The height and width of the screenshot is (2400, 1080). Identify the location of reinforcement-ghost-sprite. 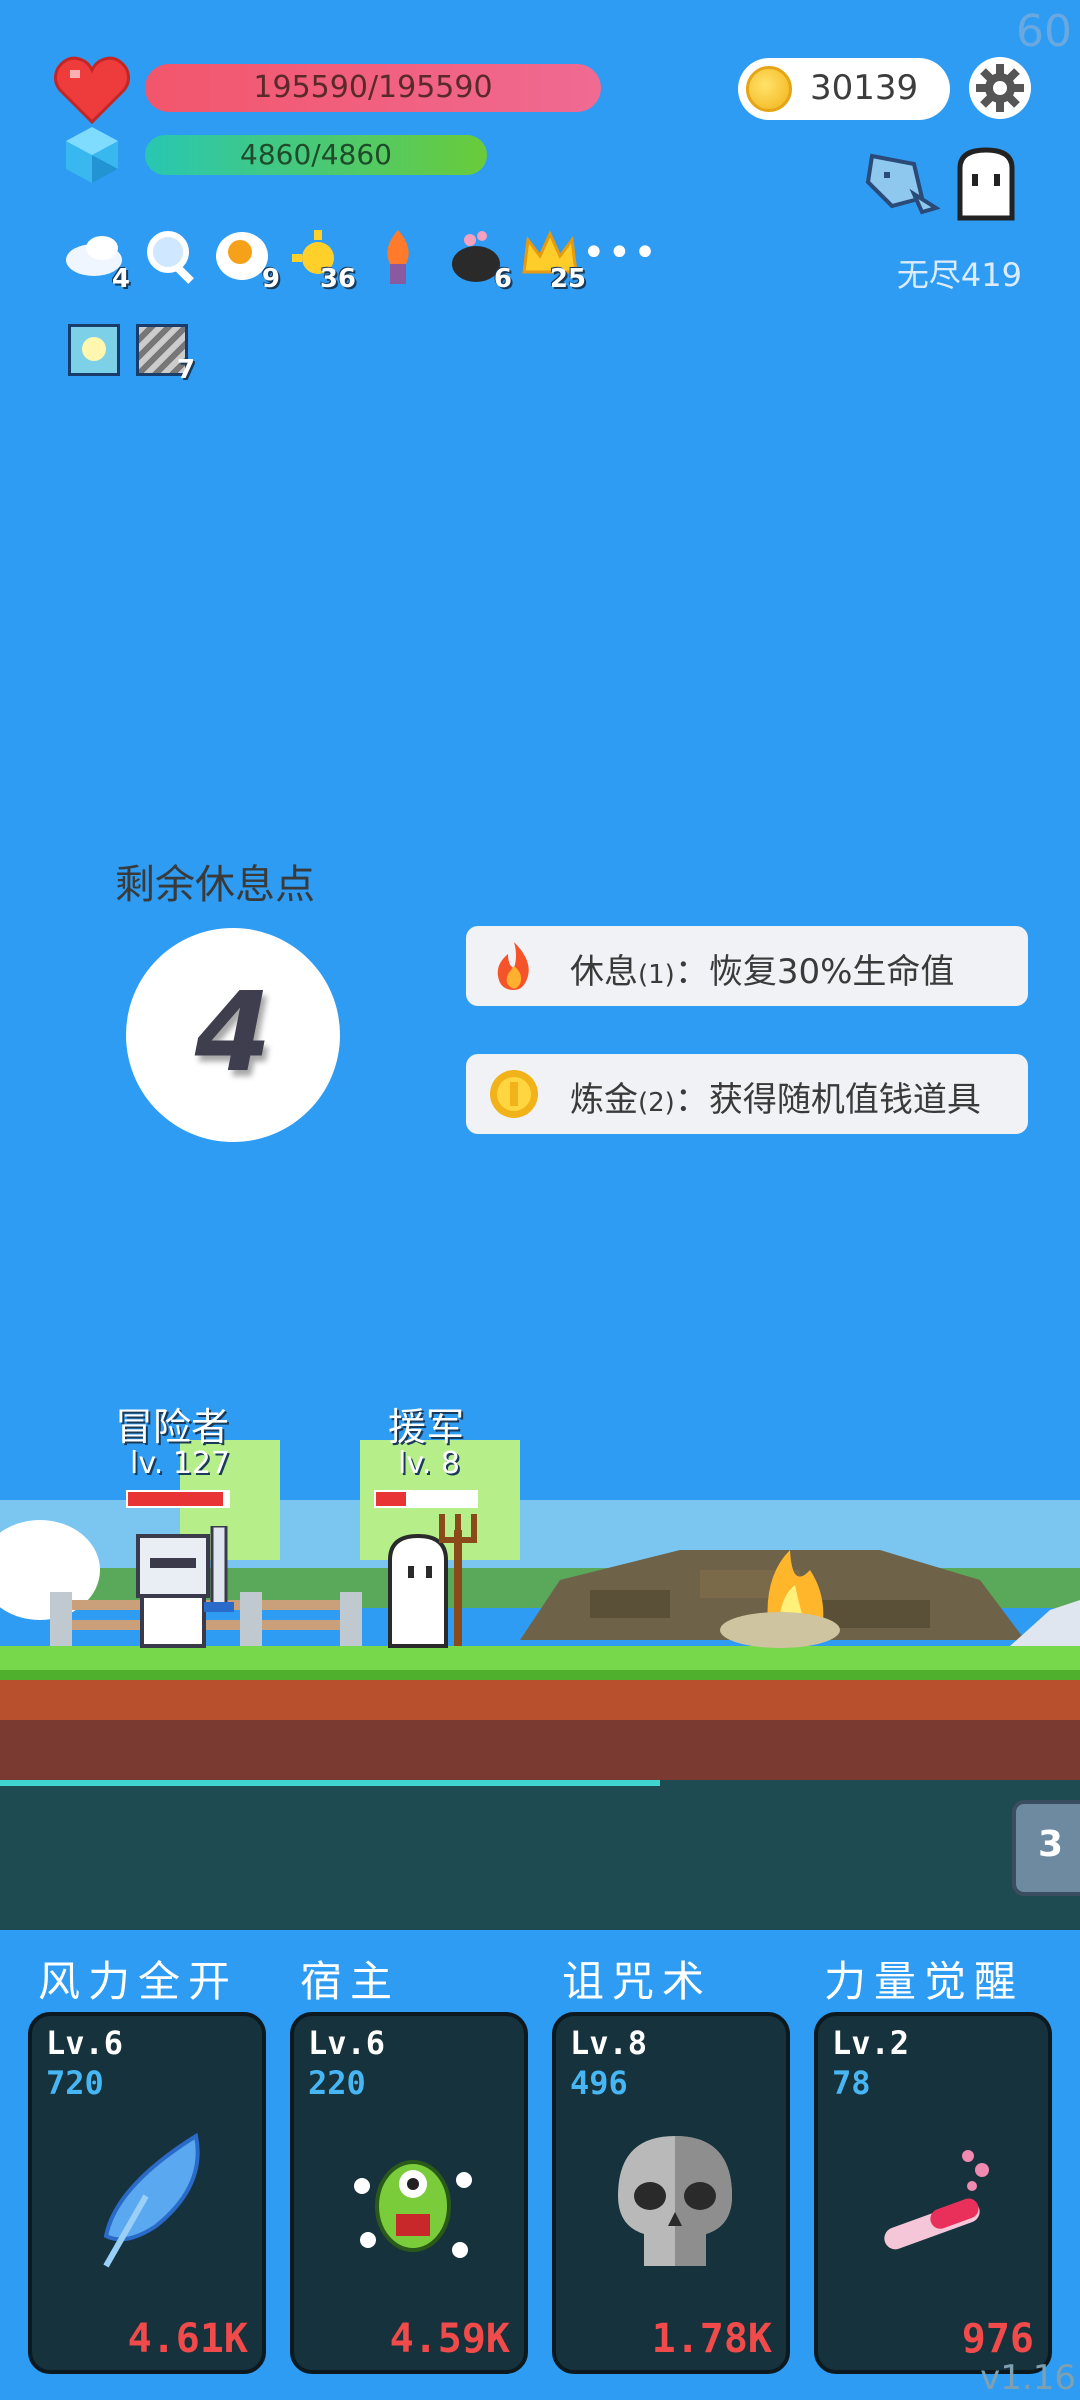
(444, 1580).